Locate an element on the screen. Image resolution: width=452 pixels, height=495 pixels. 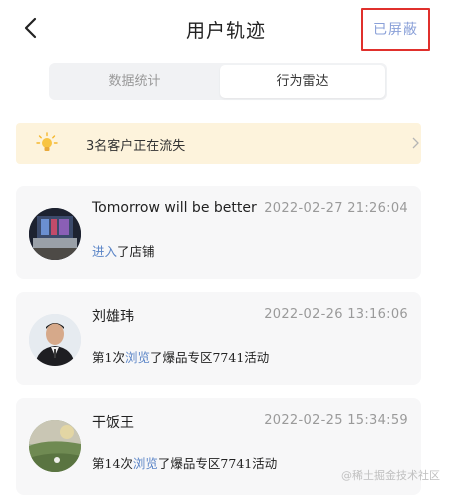
blocked-button: 已屏蔽 is located at coordinates (395, 29).